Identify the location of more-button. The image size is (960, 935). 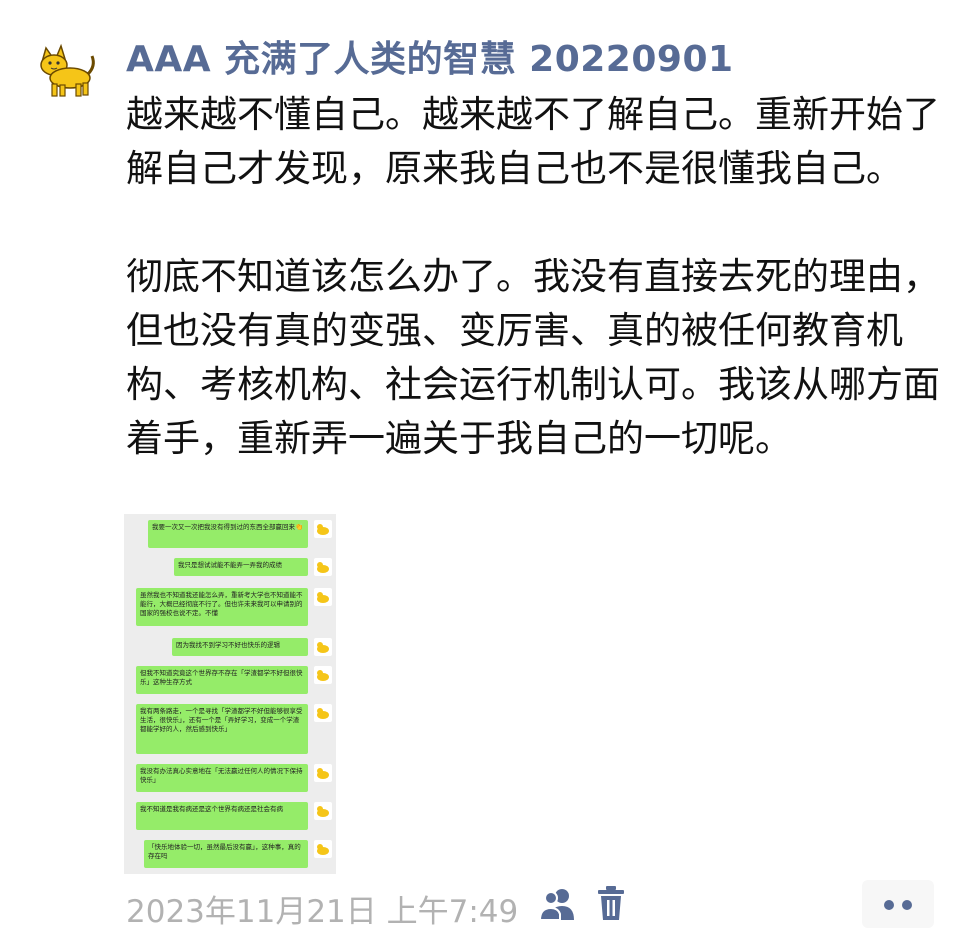
(898, 904).